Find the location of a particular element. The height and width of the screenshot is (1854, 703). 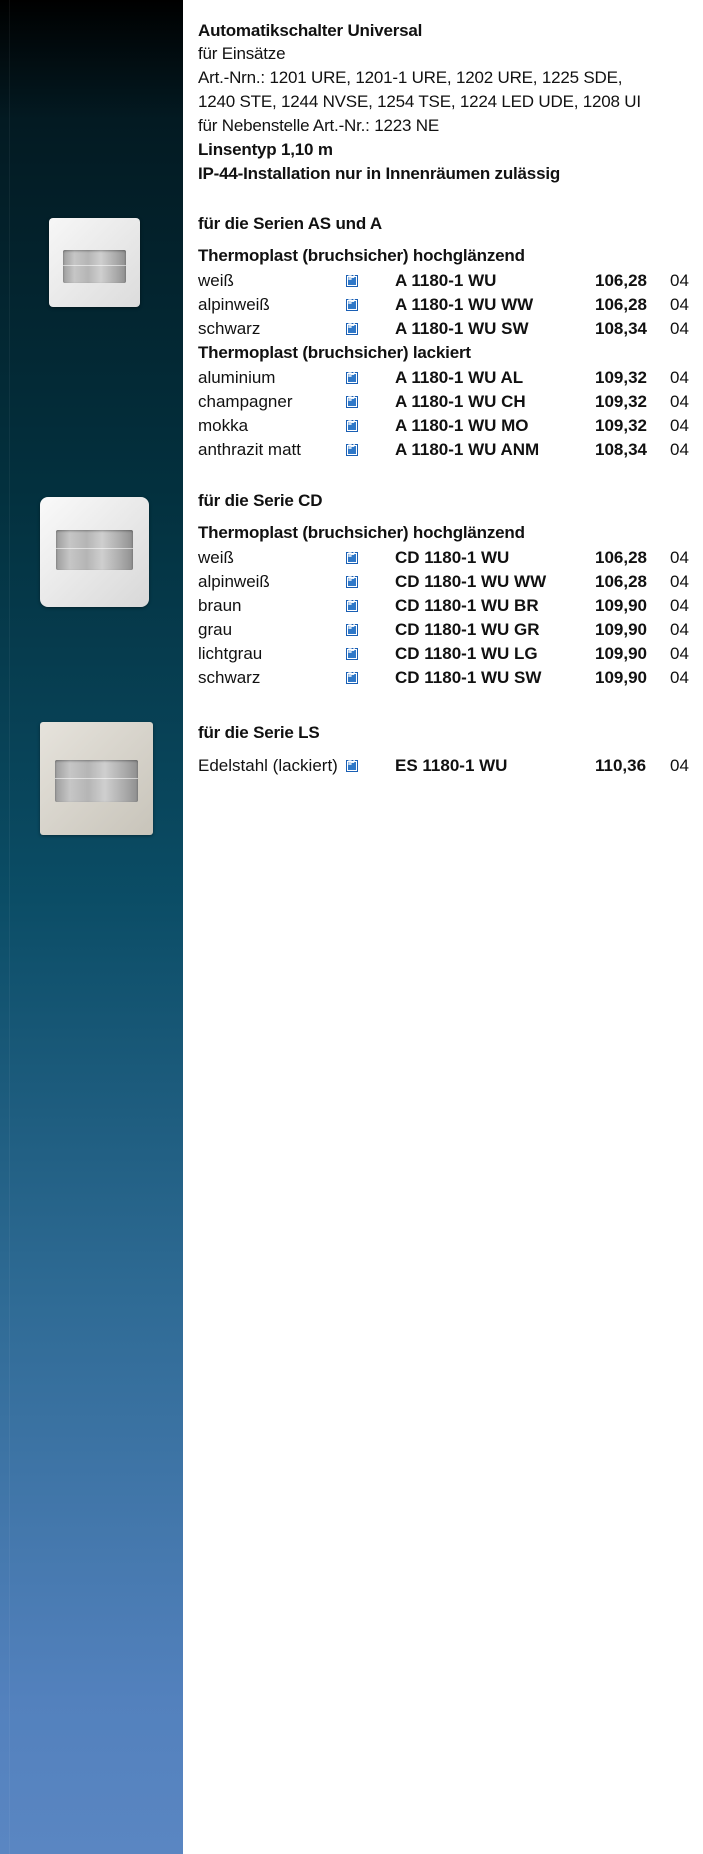

table-row: mokka IP A 1180-1 WU MO 109,32 04 is located at coordinates (448, 426).